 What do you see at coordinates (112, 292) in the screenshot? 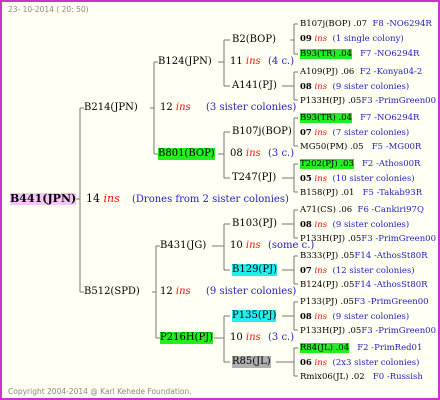
I see `gen2-queen-2: B512(SPD)` at bounding box center [112, 292].